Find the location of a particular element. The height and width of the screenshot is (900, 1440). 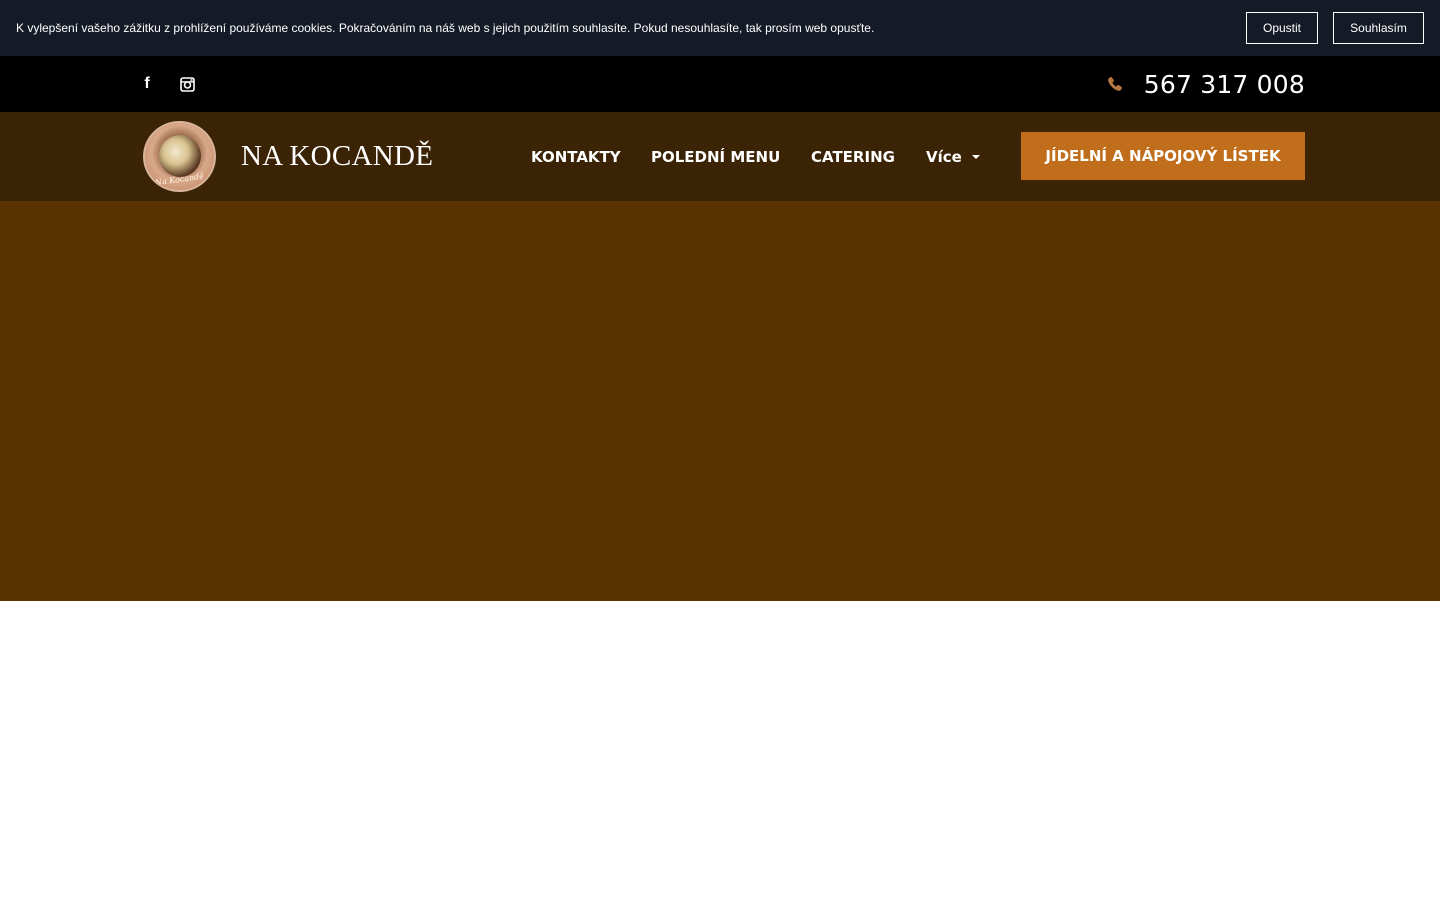

instagram-icon is located at coordinates (187, 84).